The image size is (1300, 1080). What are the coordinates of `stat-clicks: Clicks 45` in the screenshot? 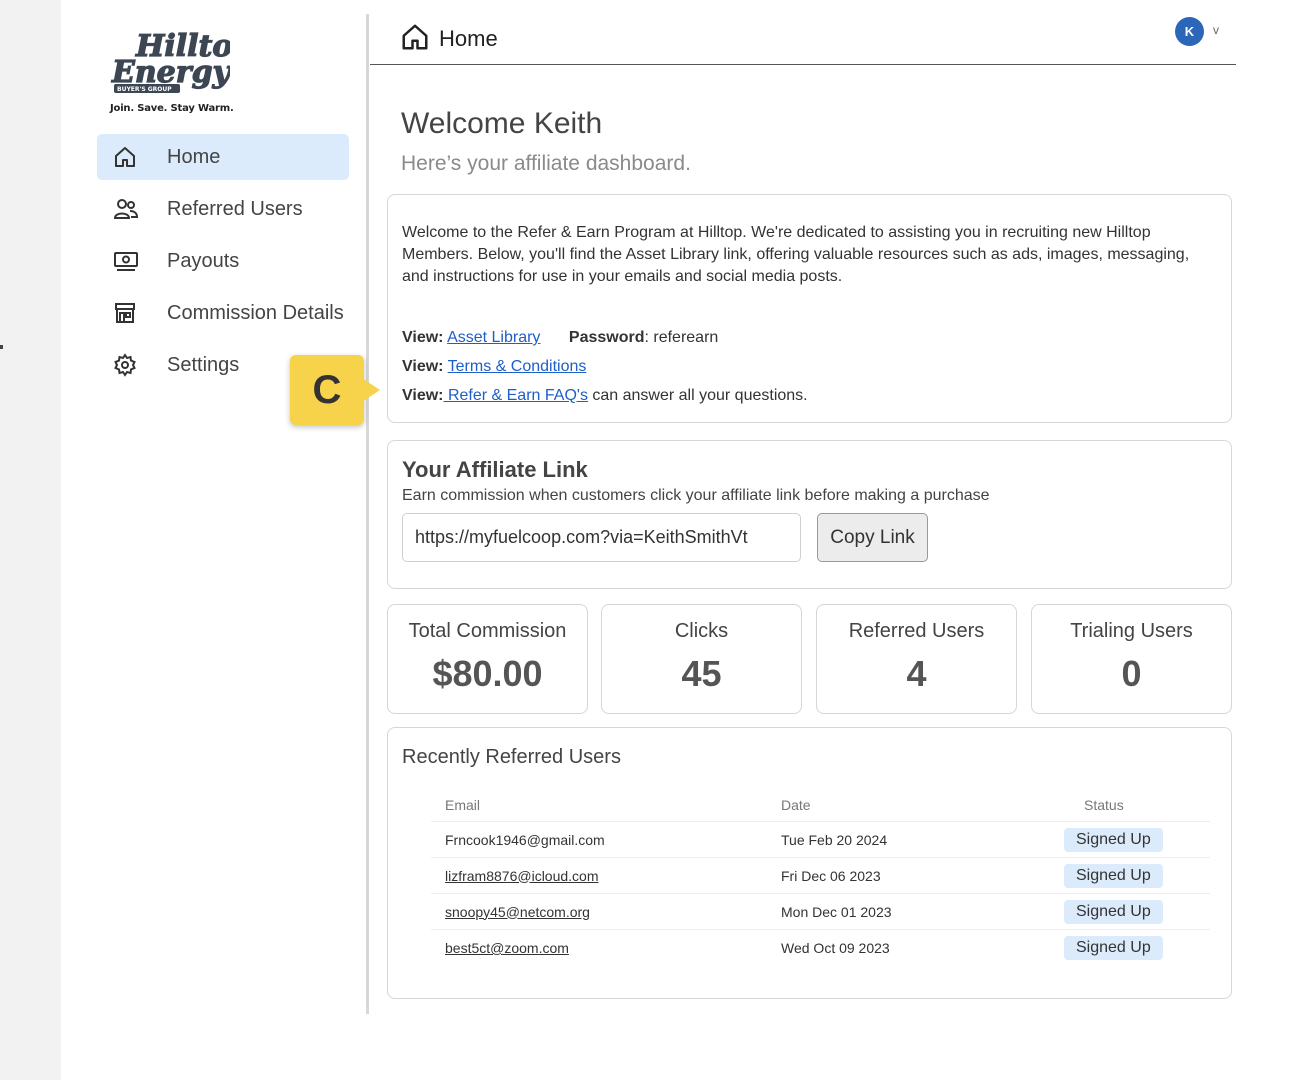 It's located at (701, 659).